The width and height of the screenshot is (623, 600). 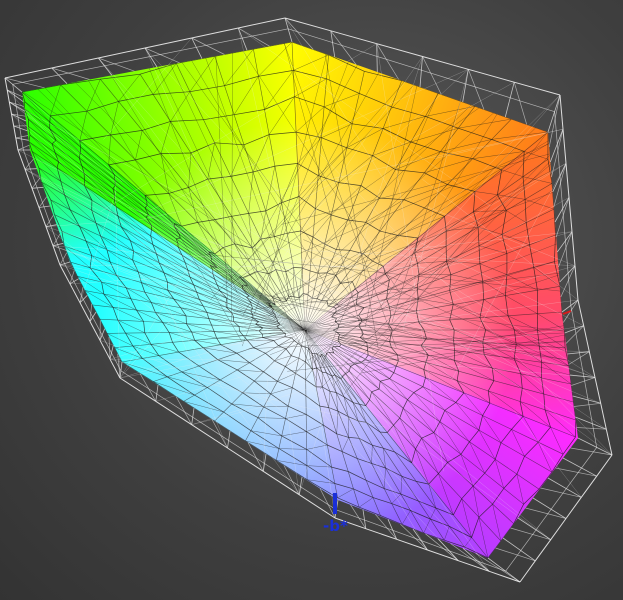 What do you see at coordinates (567, 312) in the screenshot?
I see `a-axis-tick` at bounding box center [567, 312].